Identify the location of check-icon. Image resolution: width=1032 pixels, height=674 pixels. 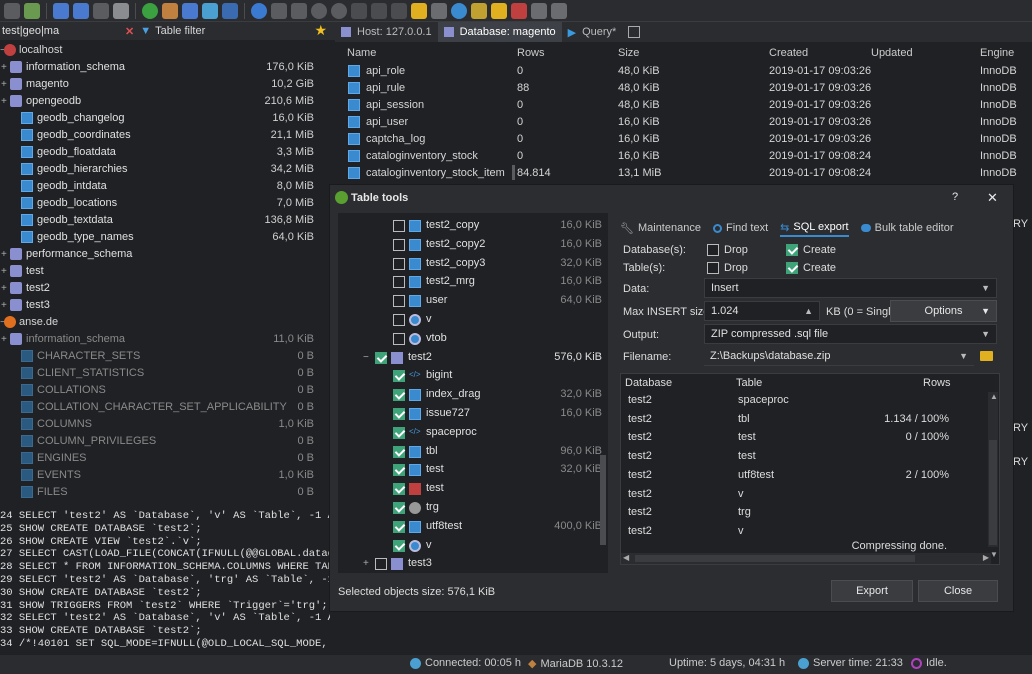
(359, 10).